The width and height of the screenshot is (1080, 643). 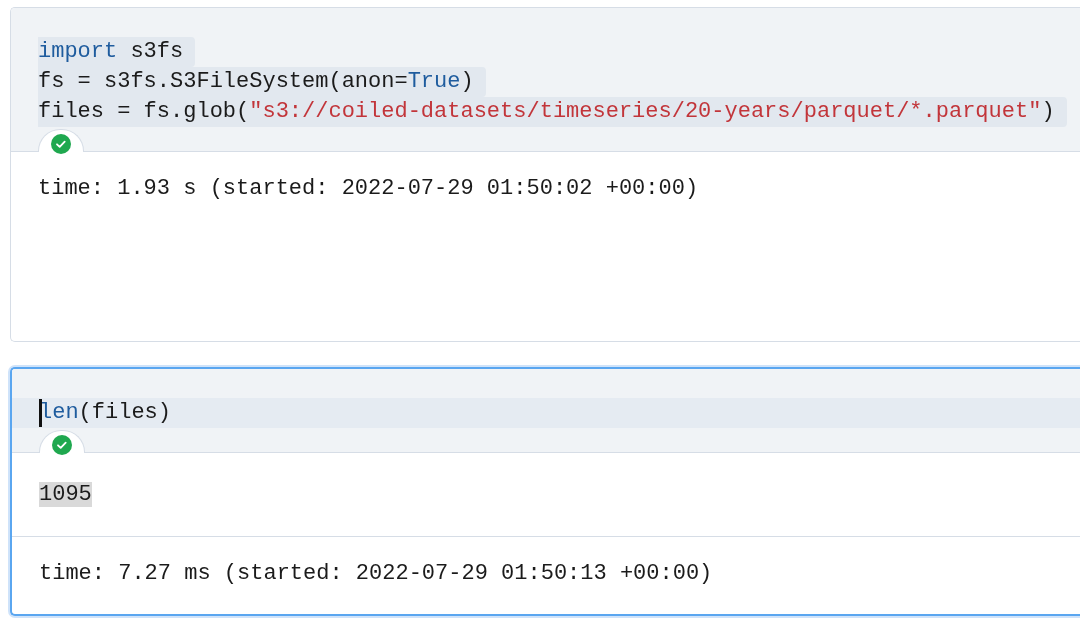 What do you see at coordinates (65, 494) in the screenshot?
I see `output-result: 1095` at bounding box center [65, 494].